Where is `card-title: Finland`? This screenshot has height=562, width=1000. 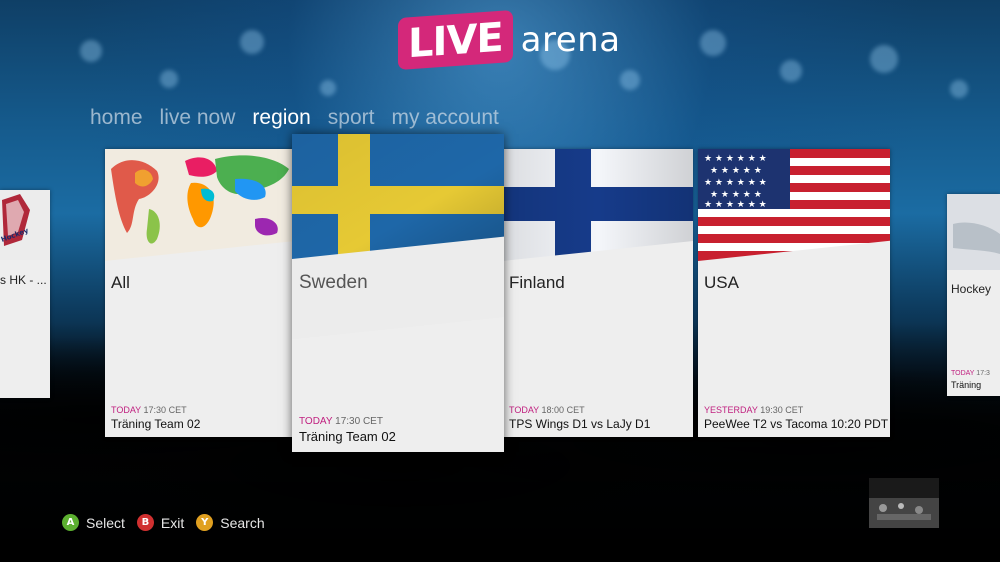
card-title: Finland is located at coordinates (537, 282).